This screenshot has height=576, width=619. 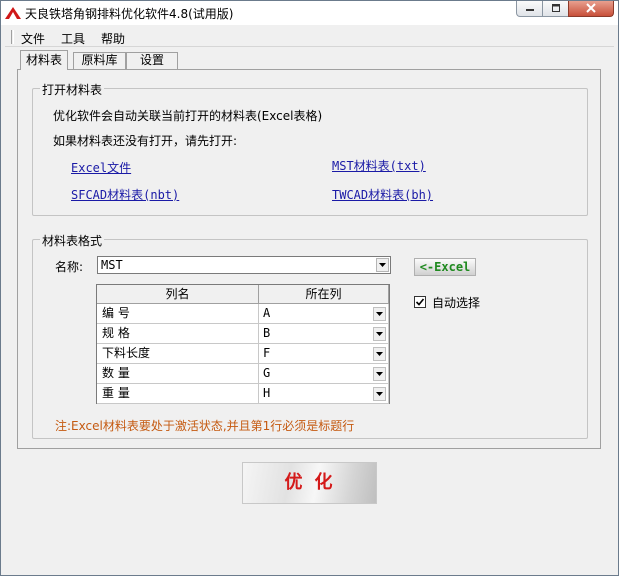 I want to click on grid-header-column: 所在列, so click(x=324, y=294).